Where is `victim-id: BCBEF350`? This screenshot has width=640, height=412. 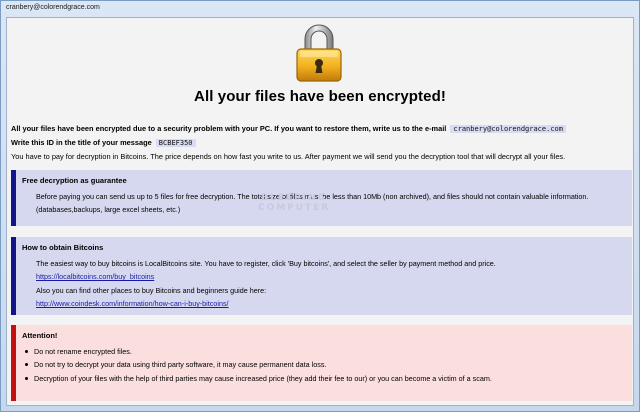
victim-id: BCBEF350 is located at coordinates (175, 143).